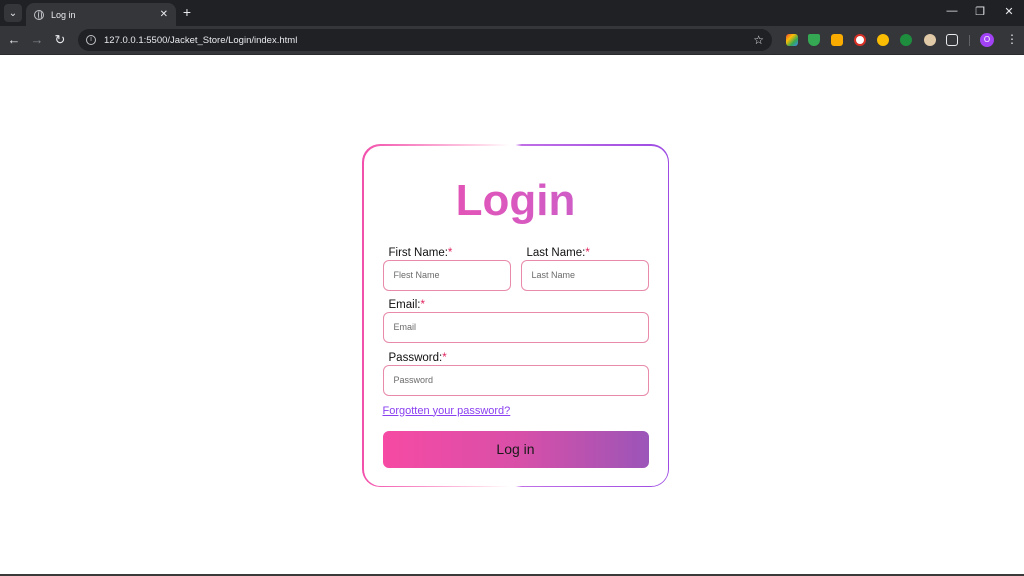 The width and height of the screenshot is (1024, 576). What do you see at coordinates (417, 357) in the screenshot?
I see `password-label: Password:*` at bounding box center [417, 357].